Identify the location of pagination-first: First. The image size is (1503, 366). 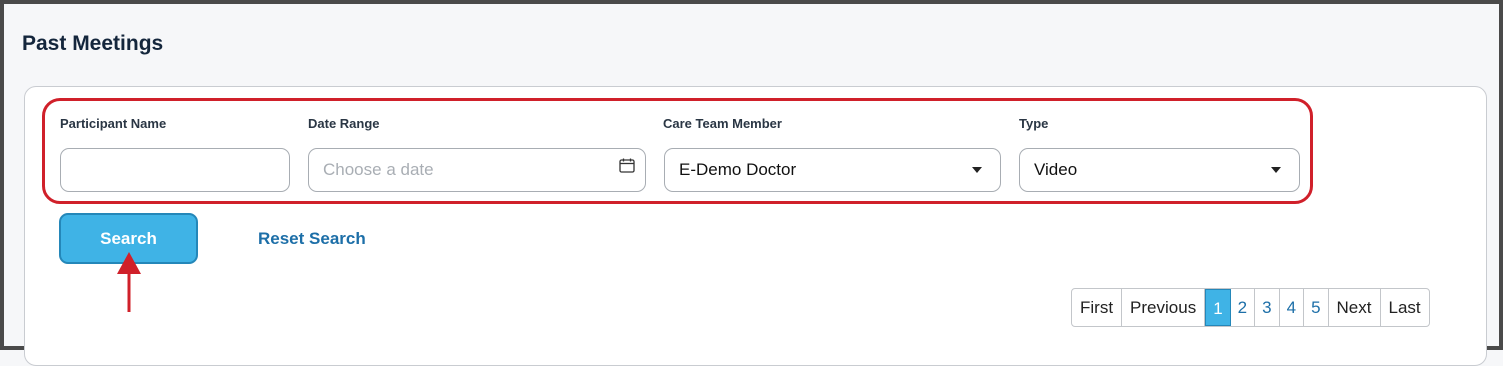
(1097, 307).